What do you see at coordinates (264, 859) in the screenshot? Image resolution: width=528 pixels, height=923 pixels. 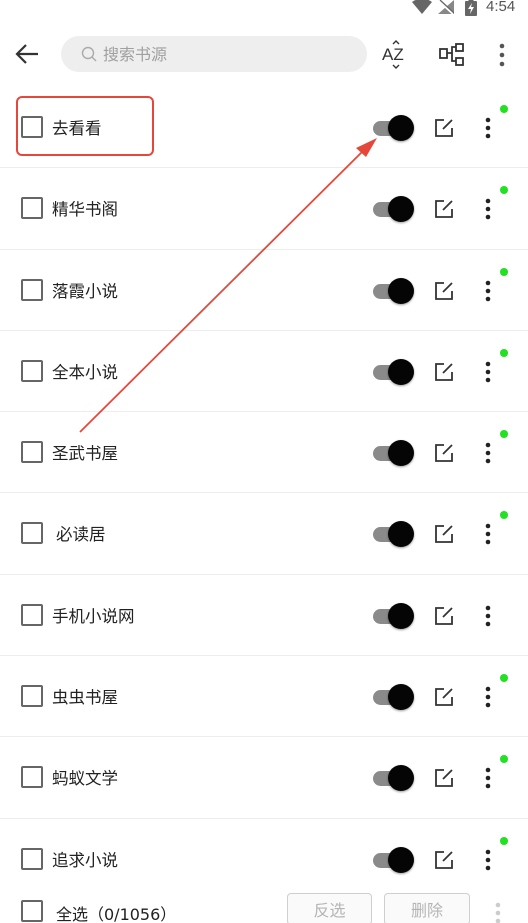 I see `source-row: 追求小说` at bounding box center [264, 859].